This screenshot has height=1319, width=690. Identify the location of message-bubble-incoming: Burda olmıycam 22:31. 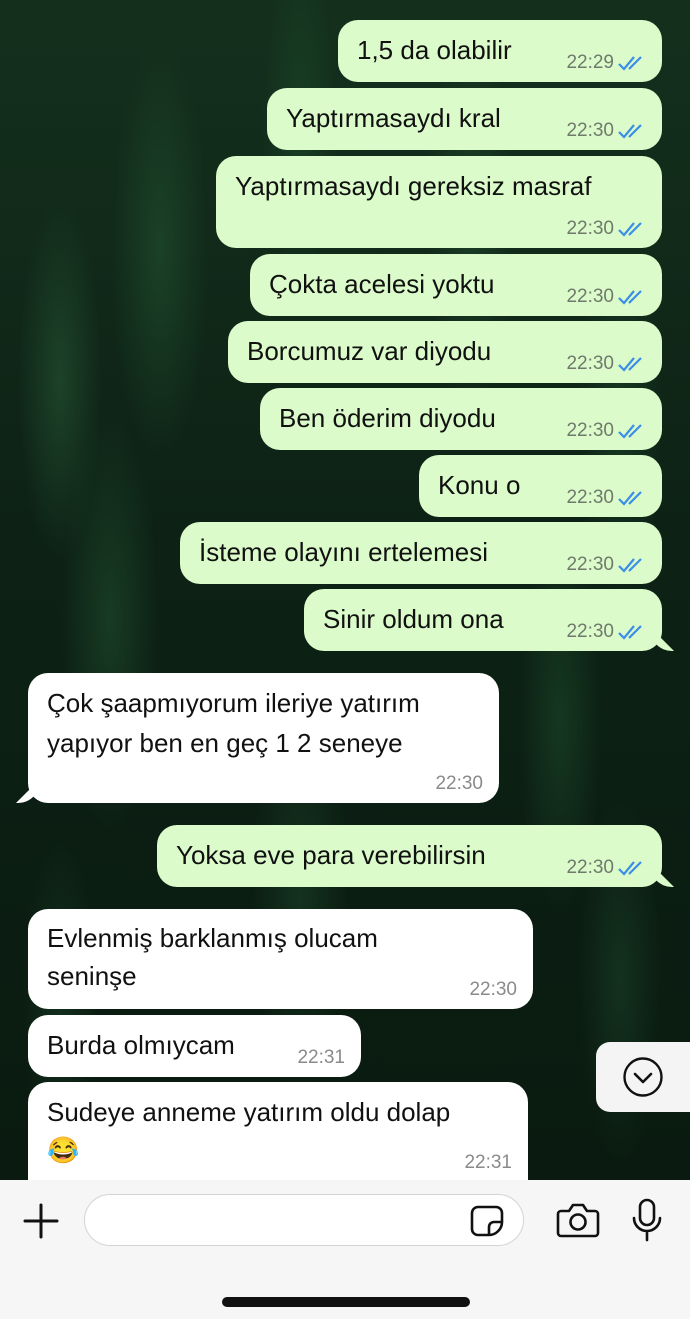
(194, 1046).